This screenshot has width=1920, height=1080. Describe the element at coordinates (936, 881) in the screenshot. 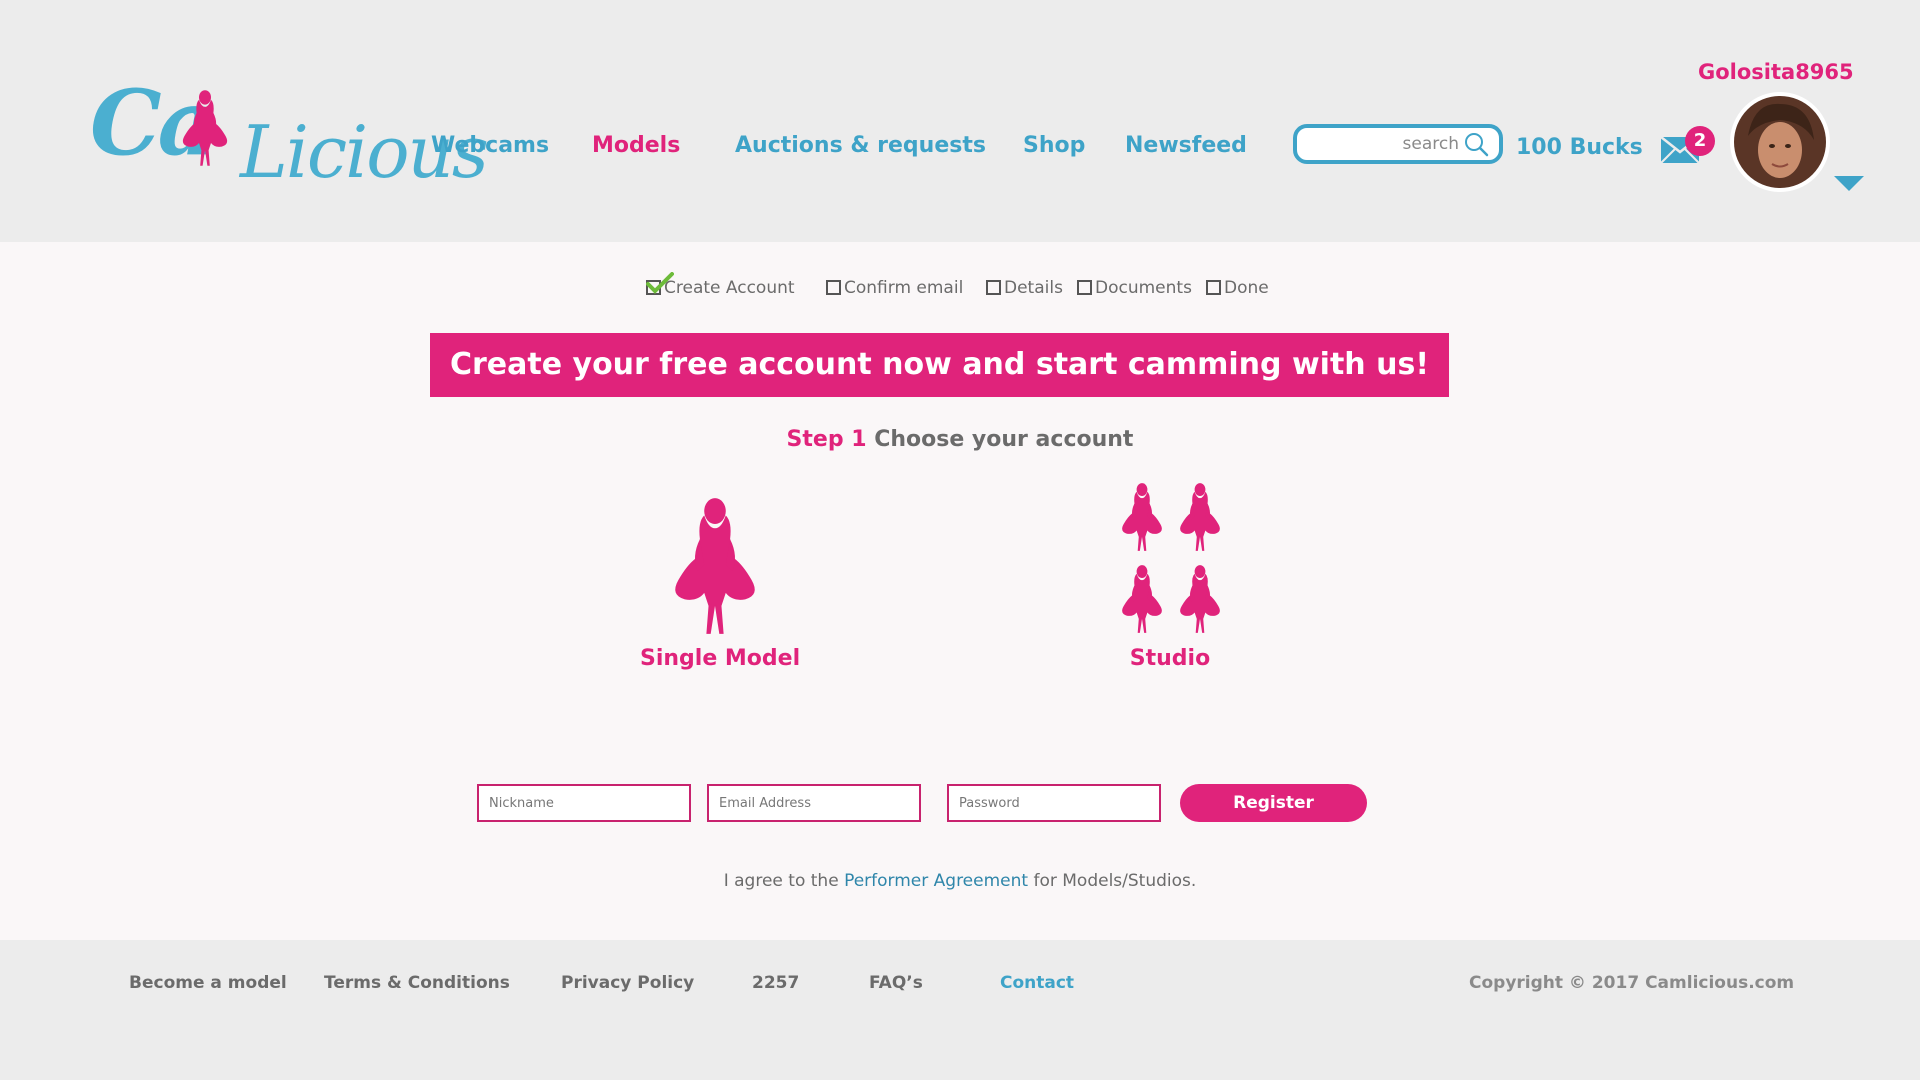

I see `performer-agreement-link: Performer Agreement` at that location.